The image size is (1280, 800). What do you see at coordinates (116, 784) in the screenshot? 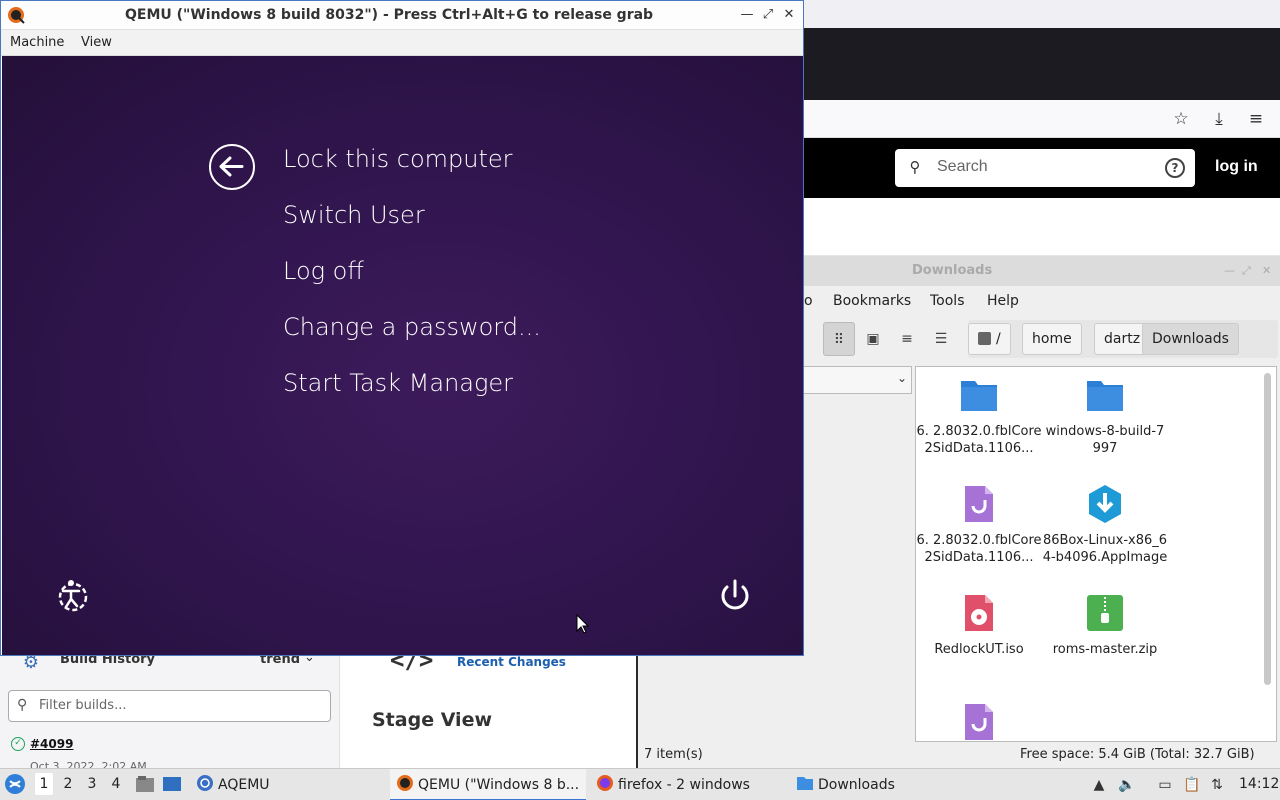
I see `workspace-4: 4` at bounding box center [116, 784].